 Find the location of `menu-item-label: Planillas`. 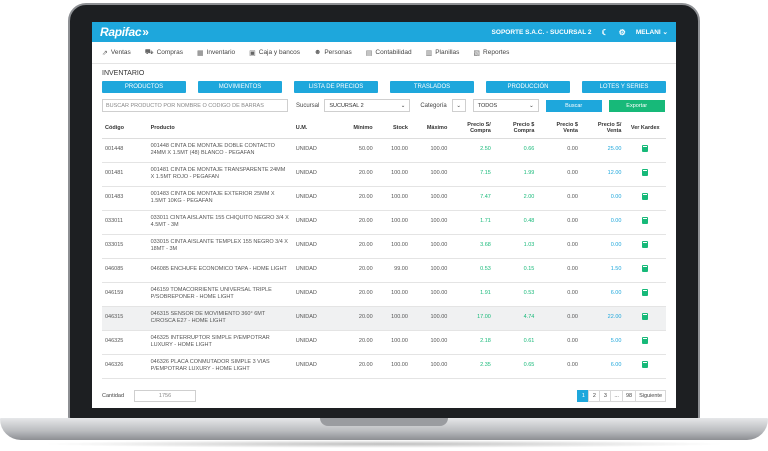

menu-item-label: Planillas is located at coordinates (447, 52).